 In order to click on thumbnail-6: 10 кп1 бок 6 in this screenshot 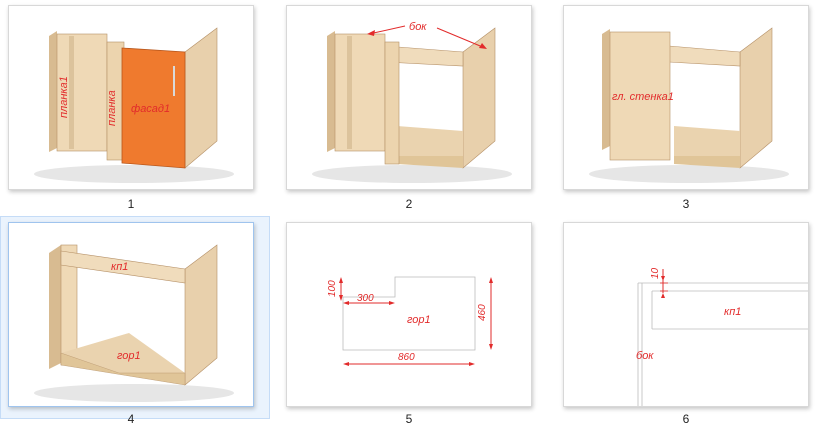, I will do `click(686, 324)`.